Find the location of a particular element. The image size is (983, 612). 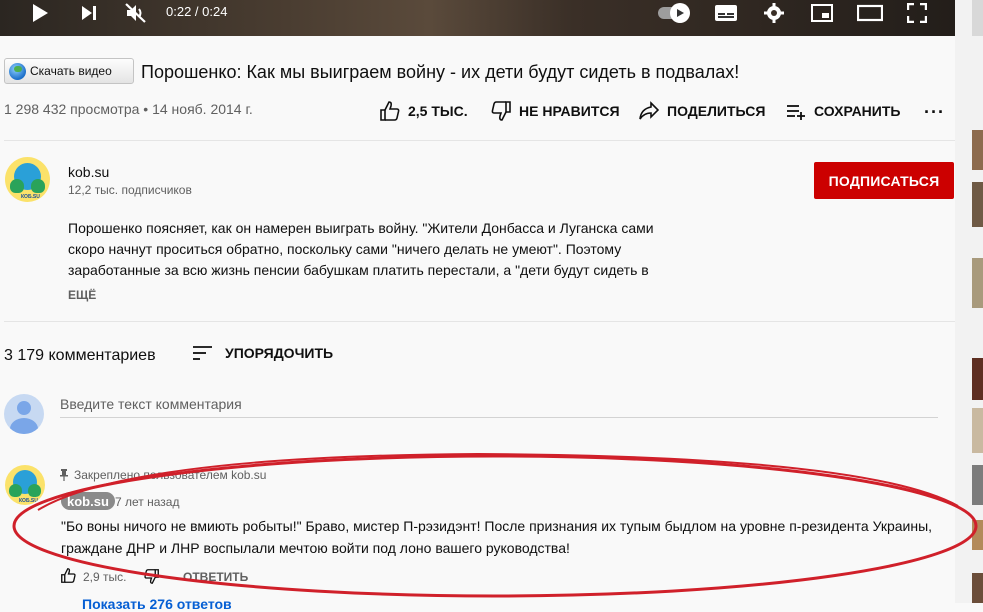

download-video-button: Скачать видео is located at coordinates (69, 71).